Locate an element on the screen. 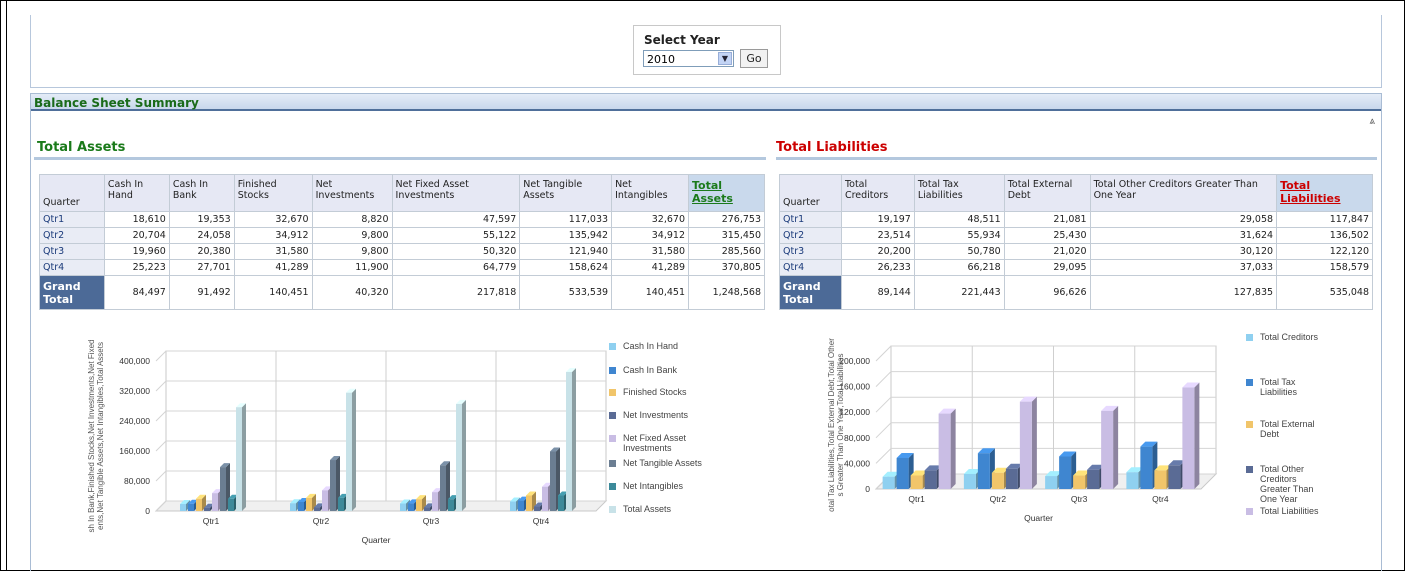 The height and width of the screenshot is (573, 1408). select-year-label: Select Year is located at coordinates (682, 40).